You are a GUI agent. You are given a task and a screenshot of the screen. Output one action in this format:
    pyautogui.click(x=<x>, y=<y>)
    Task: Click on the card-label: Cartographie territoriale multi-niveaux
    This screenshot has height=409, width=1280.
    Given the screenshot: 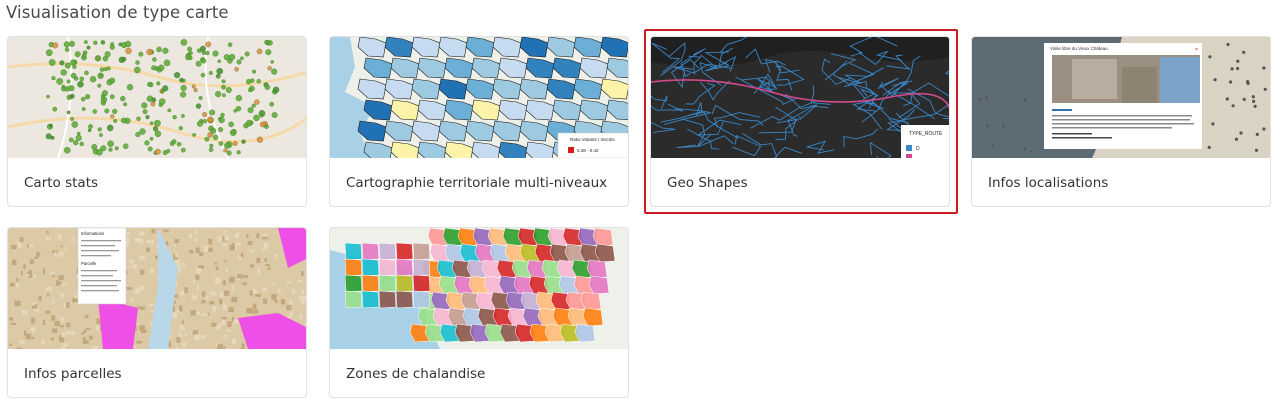 What is the action you would take?
    pyautogui.click(x=477, y=183)
    